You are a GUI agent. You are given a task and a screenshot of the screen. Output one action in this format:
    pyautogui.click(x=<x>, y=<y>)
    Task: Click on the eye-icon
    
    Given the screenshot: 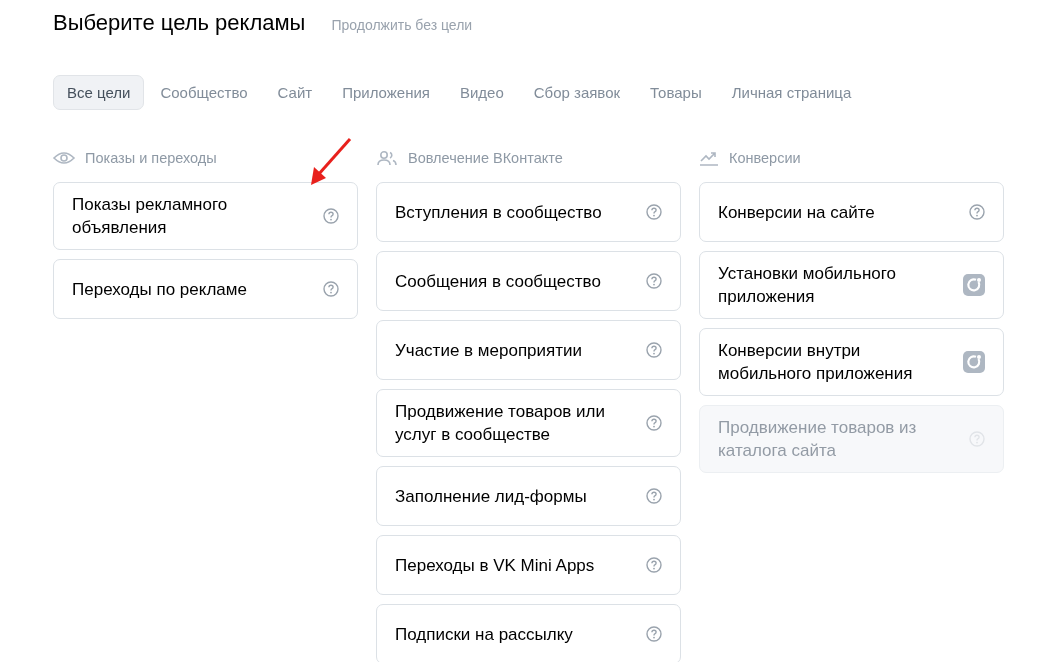 What is the action you would take?
    pyautogui.click(x=64, y=158)
    